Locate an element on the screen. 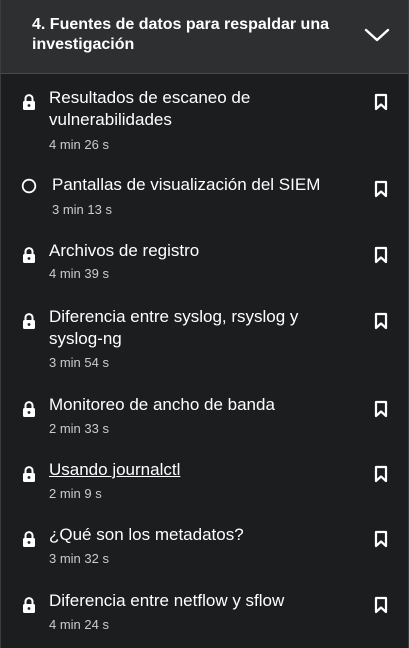 This screenshot has height=648, width=409. chevron-down-icon is located at coordinates (377, 35).